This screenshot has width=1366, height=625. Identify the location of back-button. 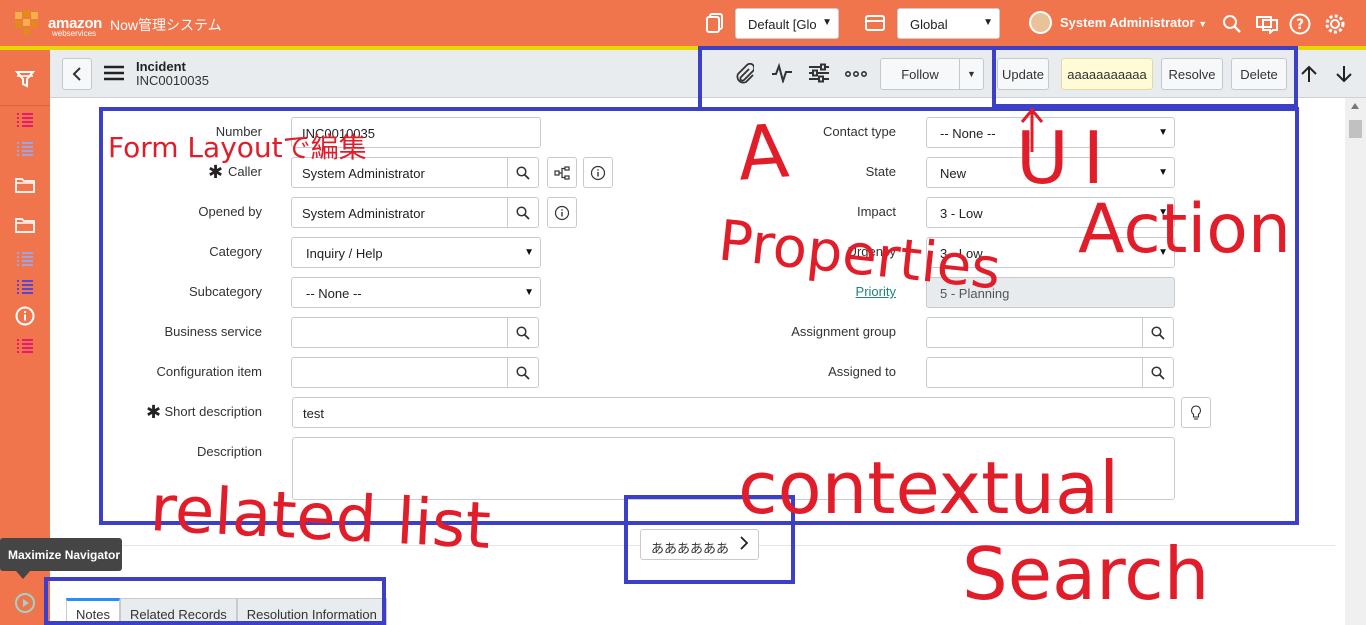
(77, 74).